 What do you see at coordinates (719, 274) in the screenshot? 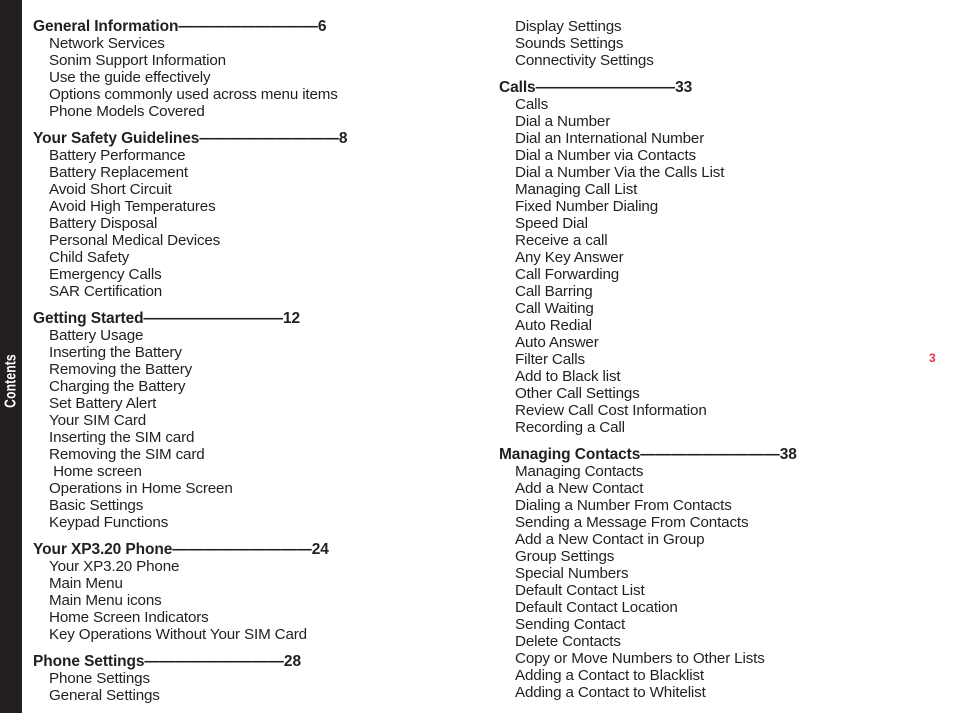
I see `toc-item: Call Forwarding` at bounding box center [719, 274].